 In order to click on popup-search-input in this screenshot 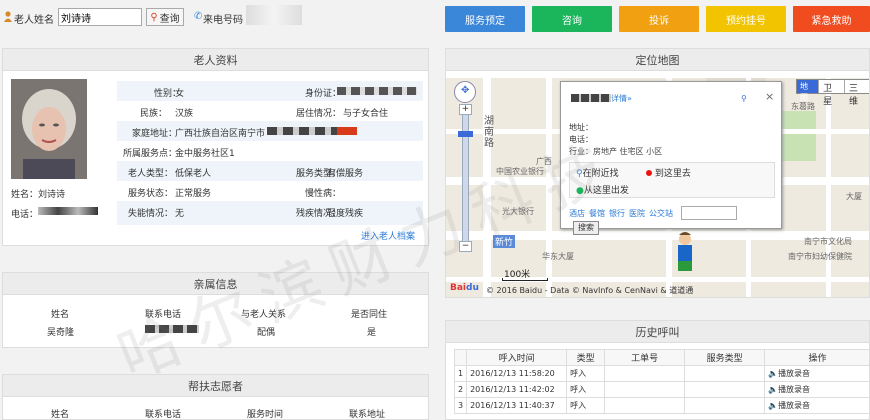, I will do `click(709, 213)`.